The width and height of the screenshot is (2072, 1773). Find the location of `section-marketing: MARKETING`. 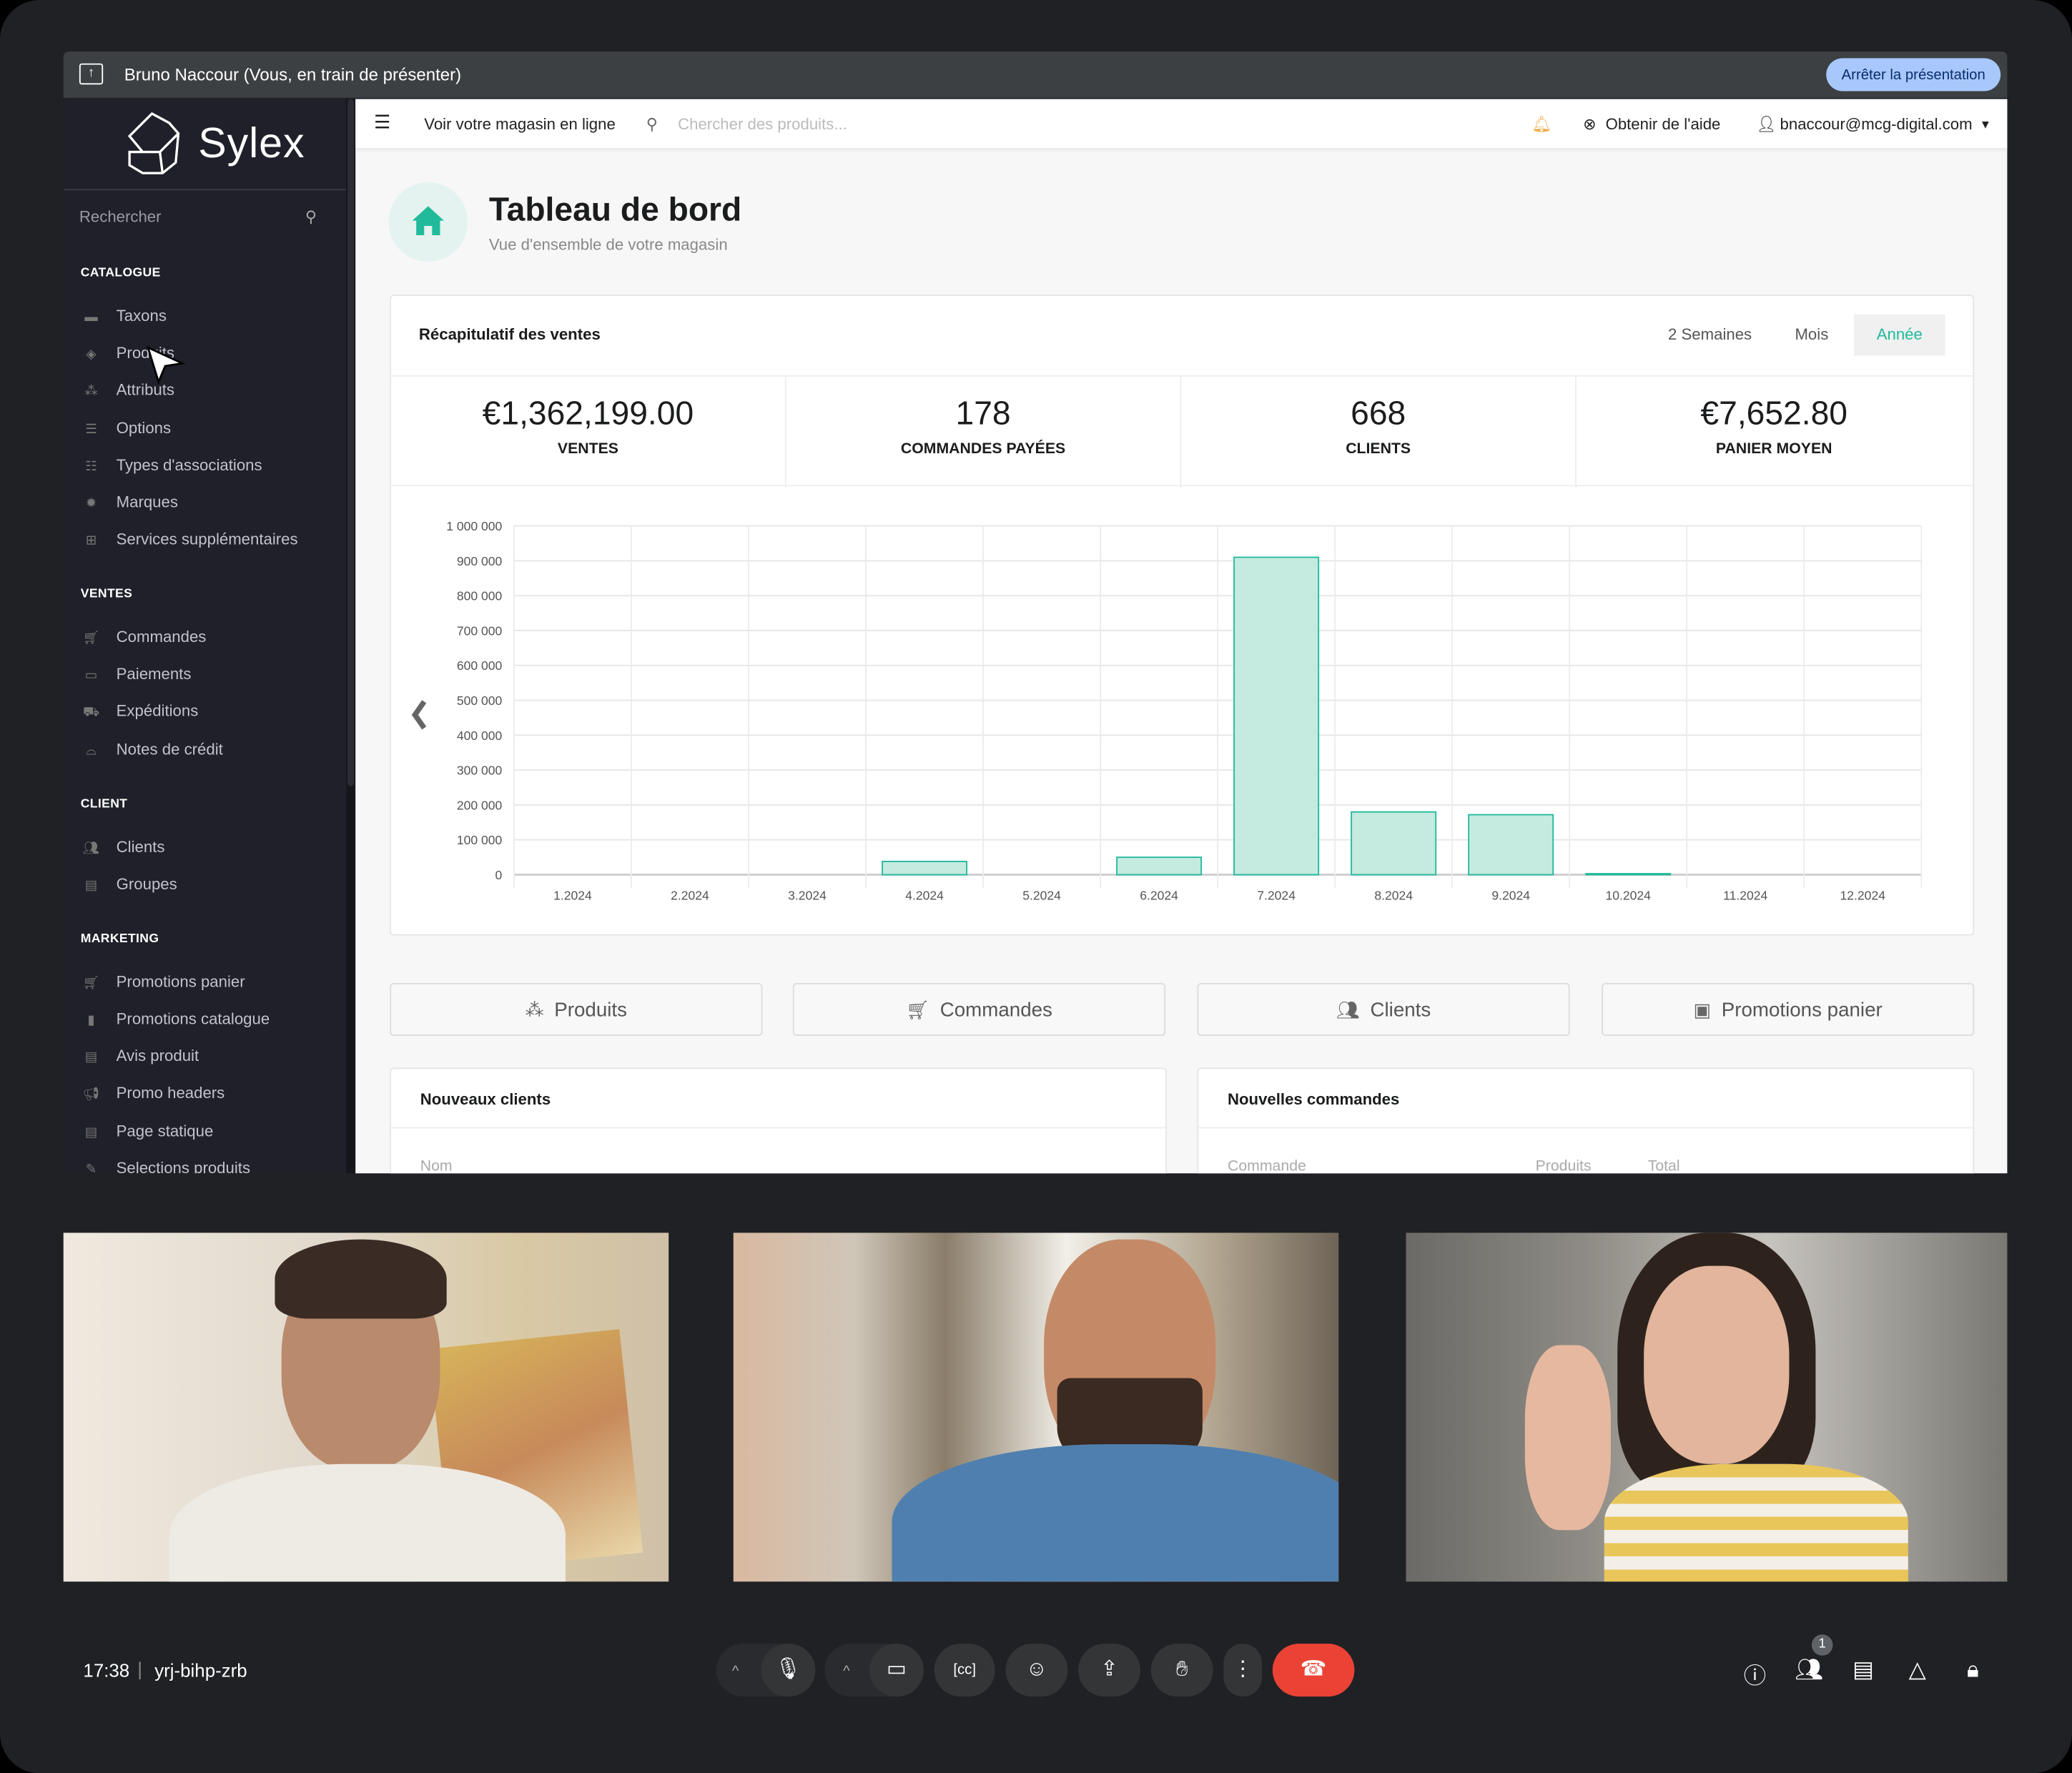

section-marketing: MARKETING is located at coordinates (119, 939).